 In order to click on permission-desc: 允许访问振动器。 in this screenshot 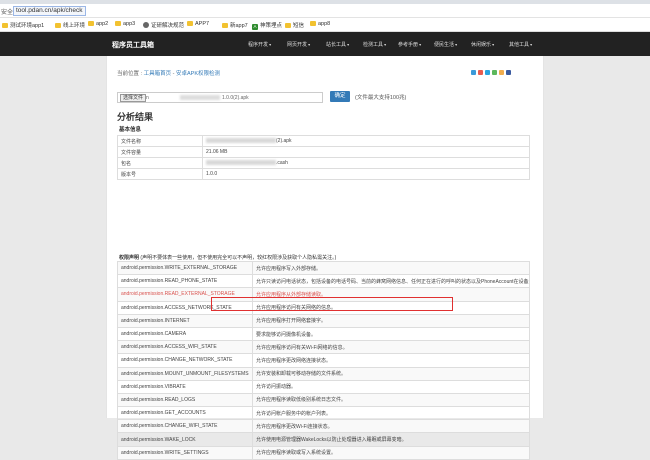, I will do `click(391, 386)`.